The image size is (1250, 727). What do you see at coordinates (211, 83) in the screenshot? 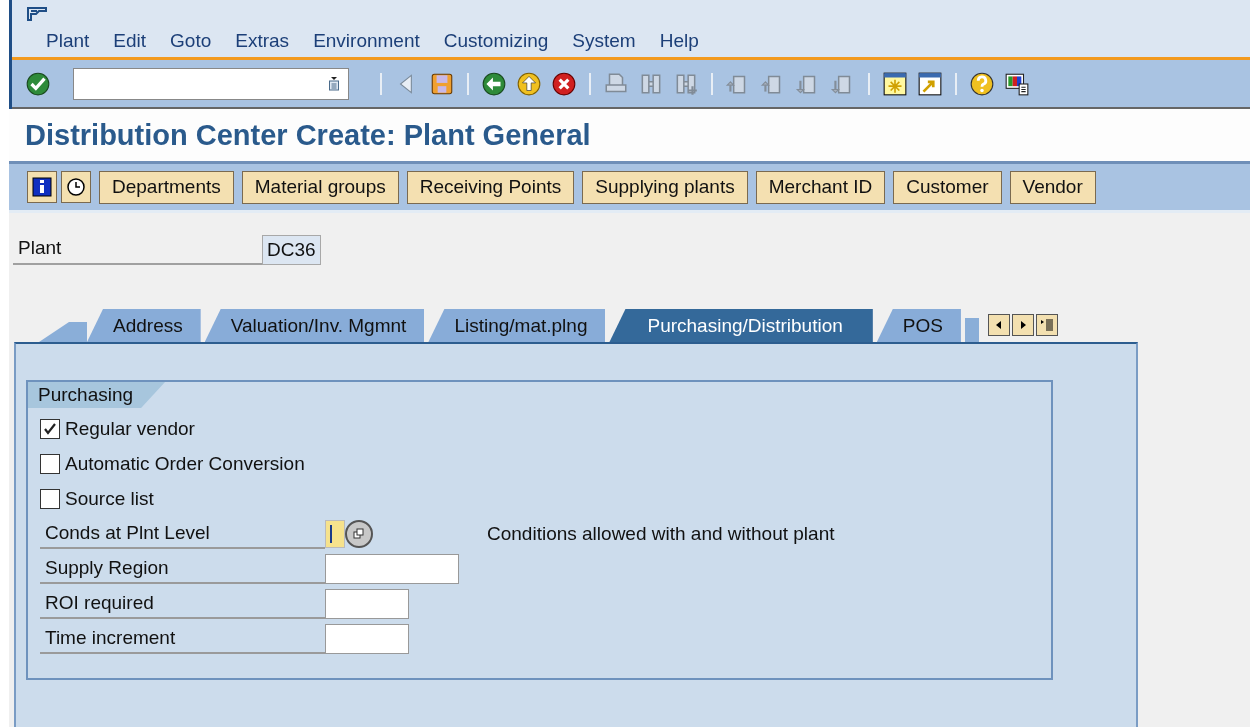
I see `command-field` at bounding box center [211, 83].